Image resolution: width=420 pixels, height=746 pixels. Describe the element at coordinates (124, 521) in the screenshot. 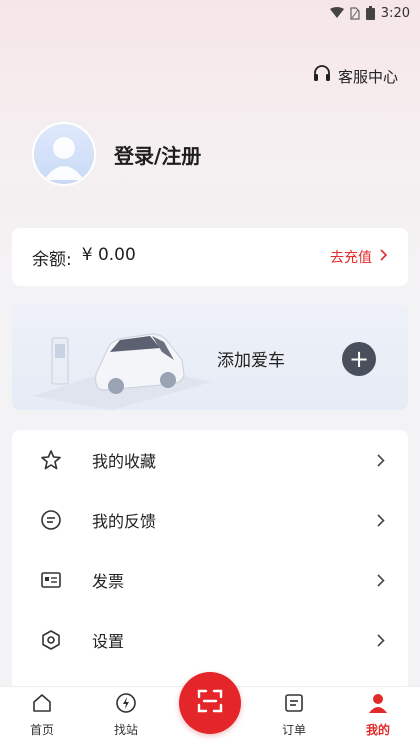

I see `menu-item-label: 我的反馈` at that location.